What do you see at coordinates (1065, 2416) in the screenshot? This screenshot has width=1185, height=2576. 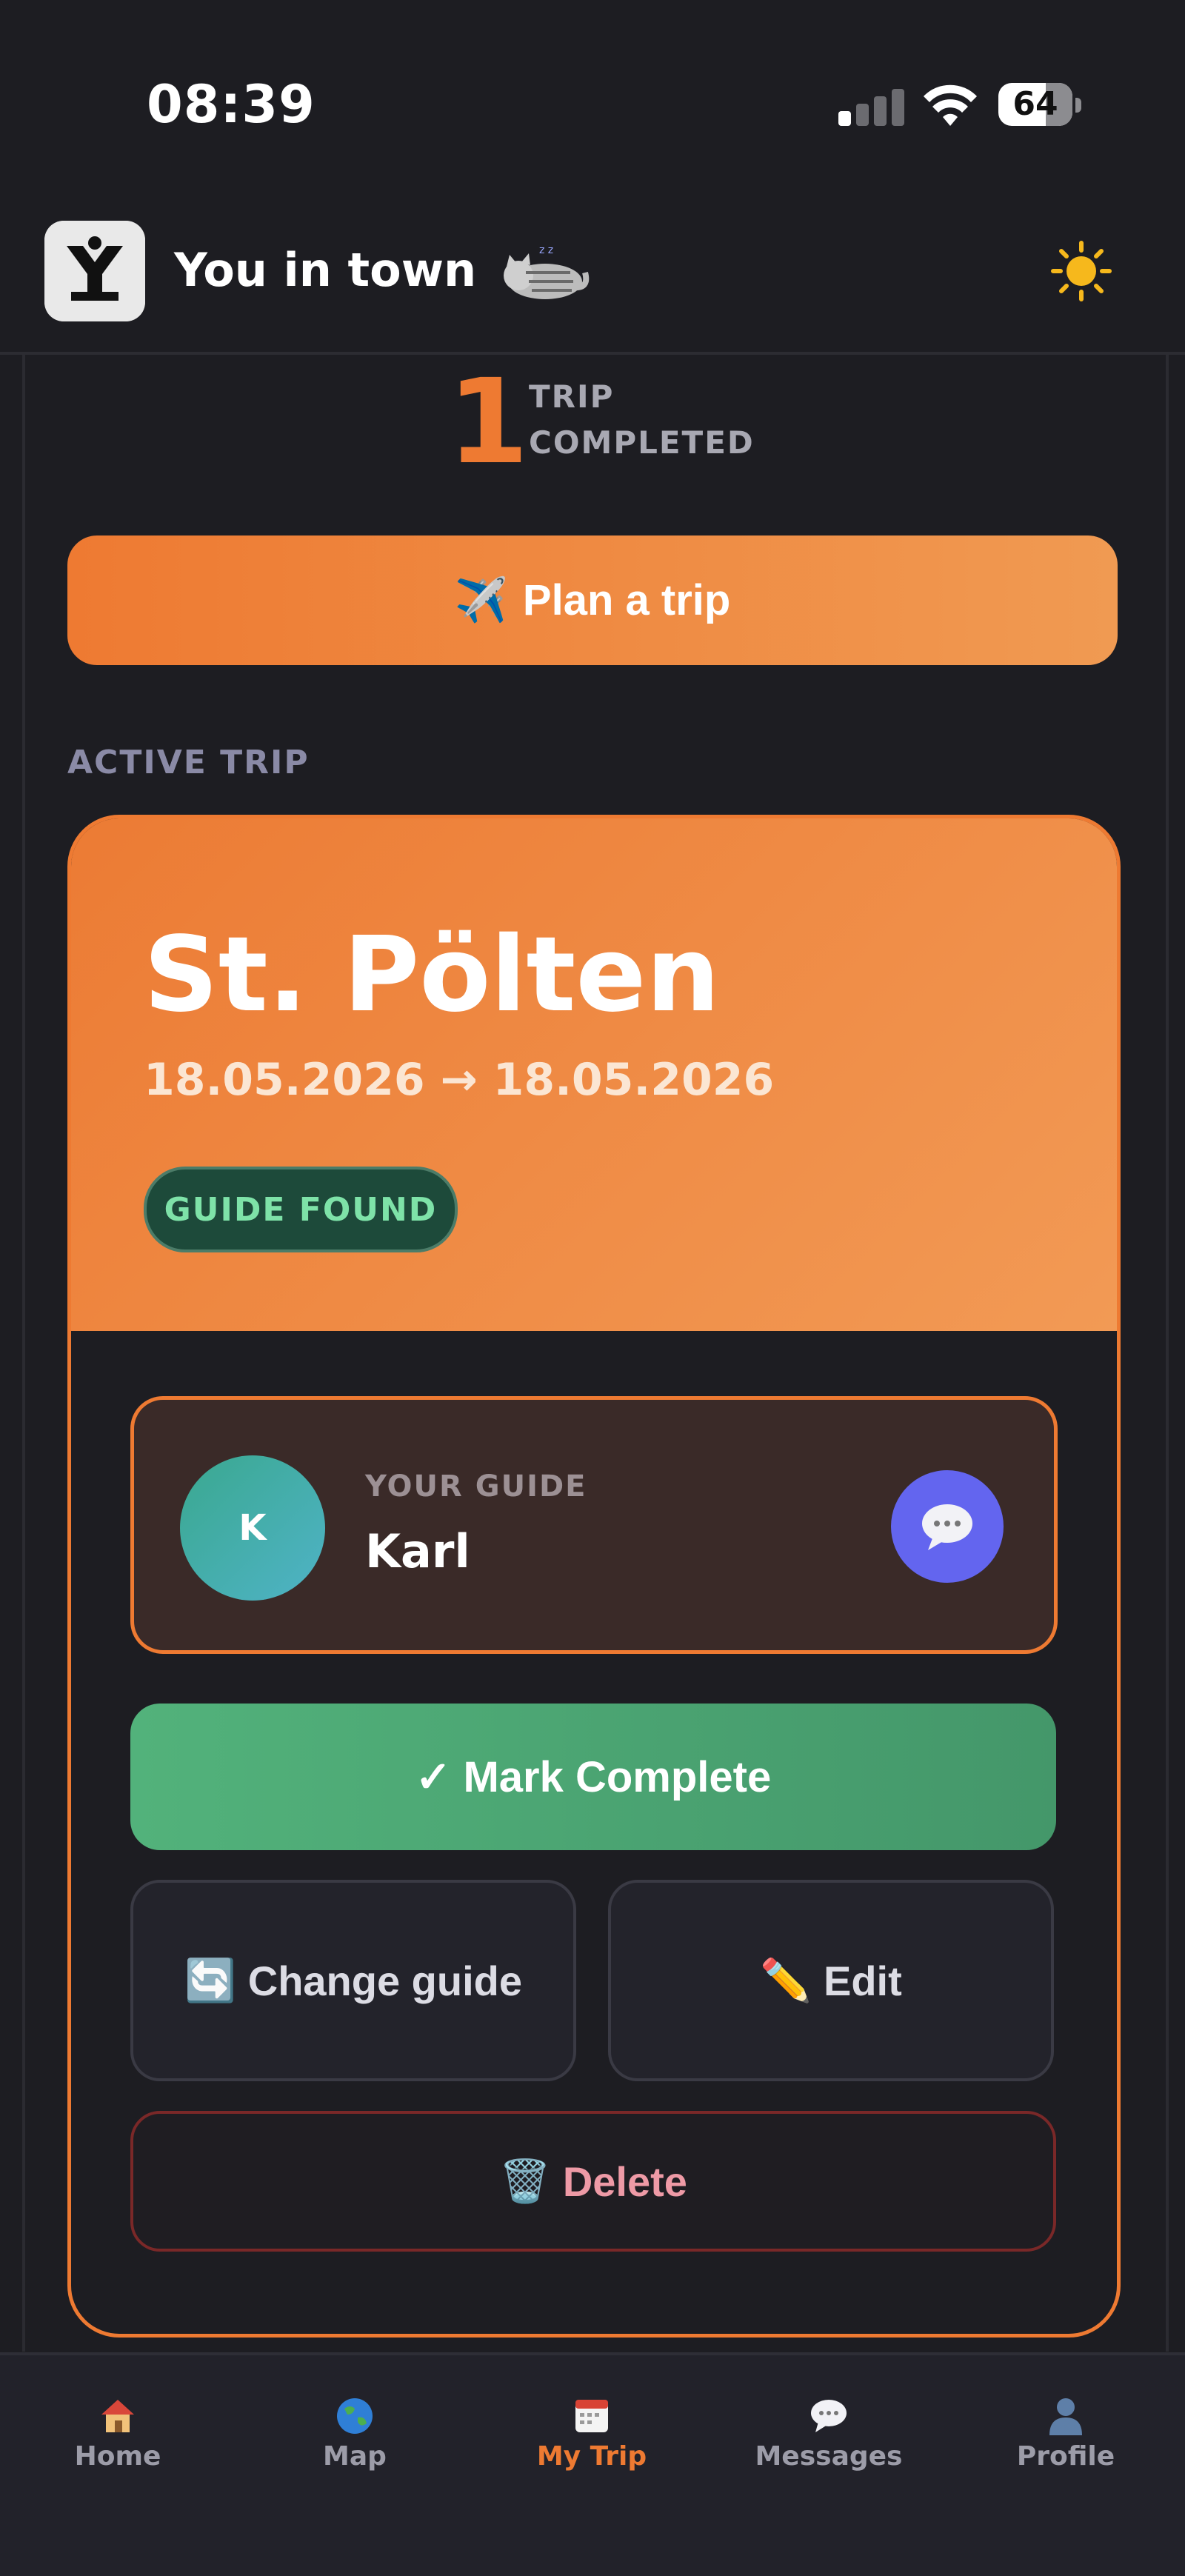 I see `person-icon` at bounding box center [1065, 2416].